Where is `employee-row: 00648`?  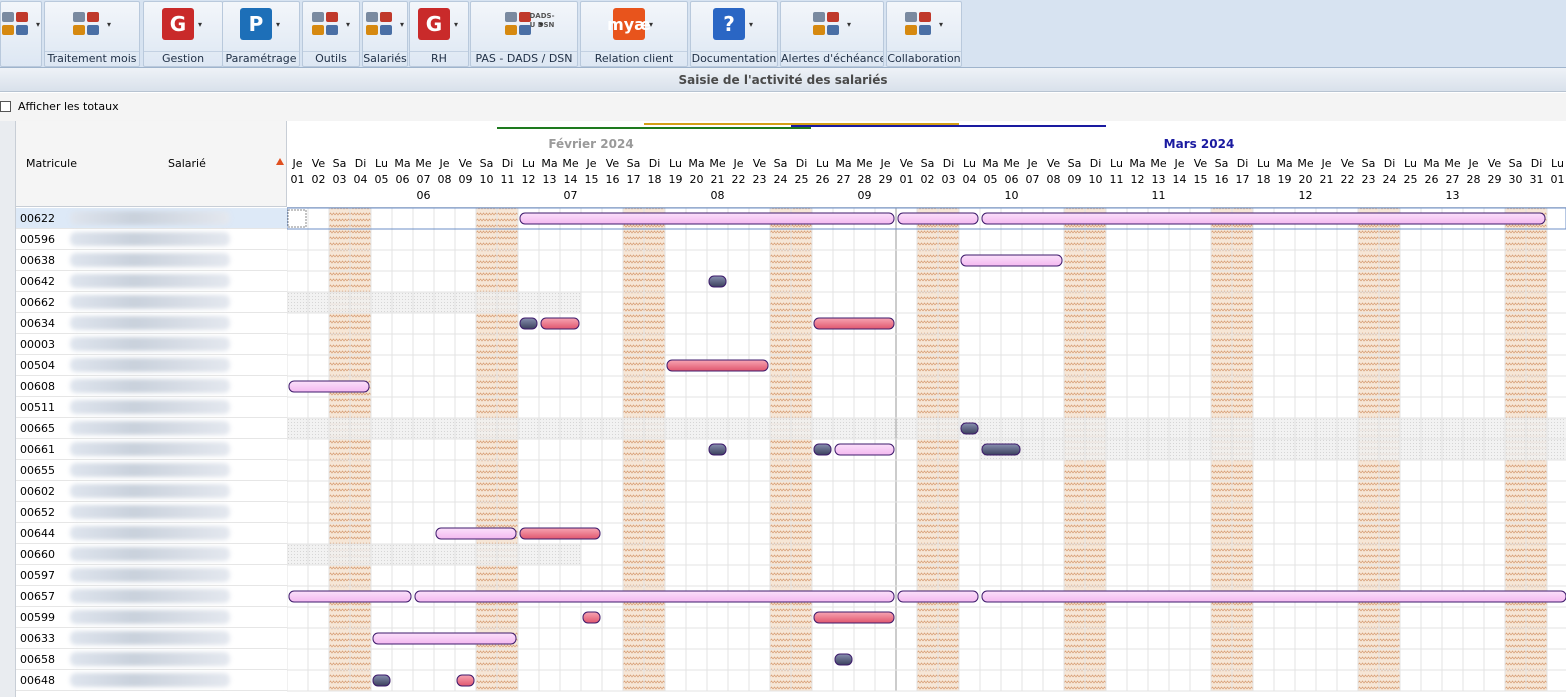 employee-row: 00648 is located at coordinates (151, 680).